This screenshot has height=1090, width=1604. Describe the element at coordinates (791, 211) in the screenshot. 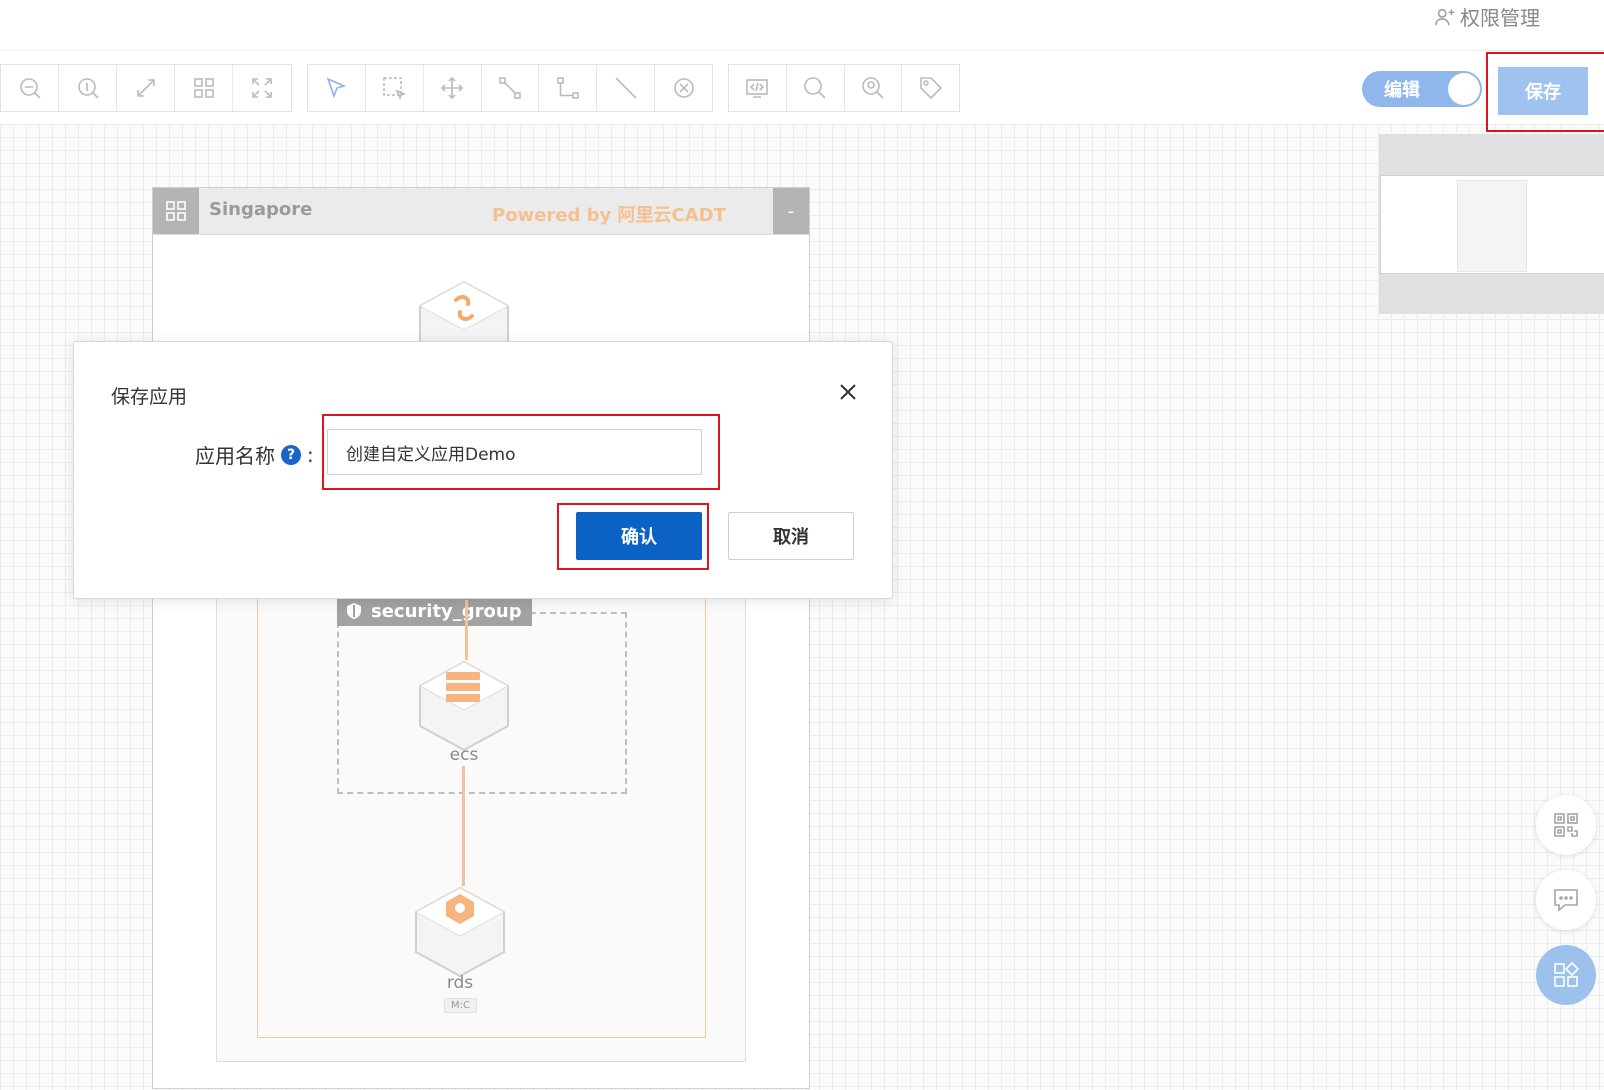

I see `region-collapse-button: -` at that location.